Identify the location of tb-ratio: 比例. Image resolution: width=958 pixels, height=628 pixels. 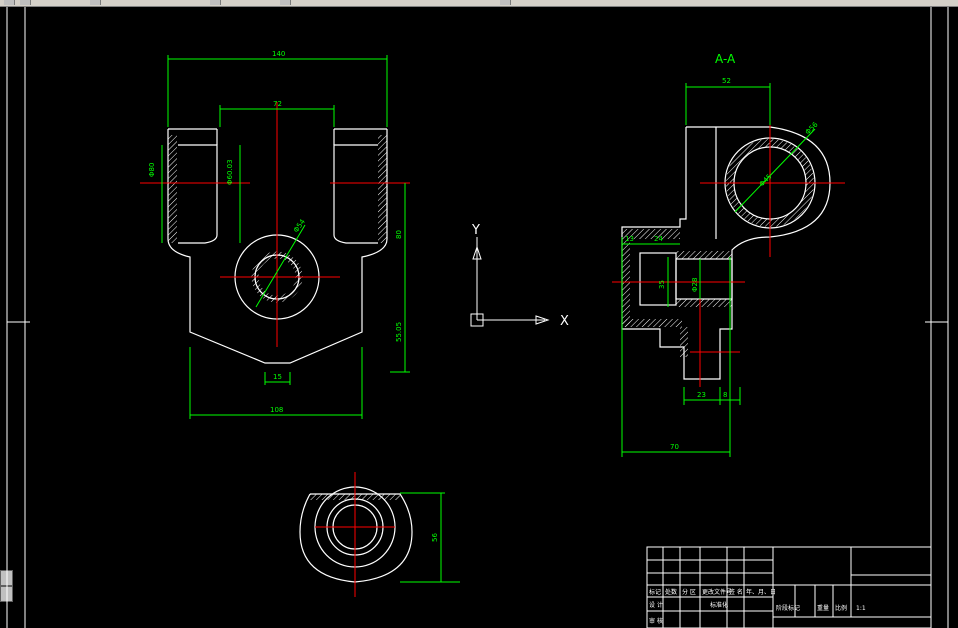
(841, 608).